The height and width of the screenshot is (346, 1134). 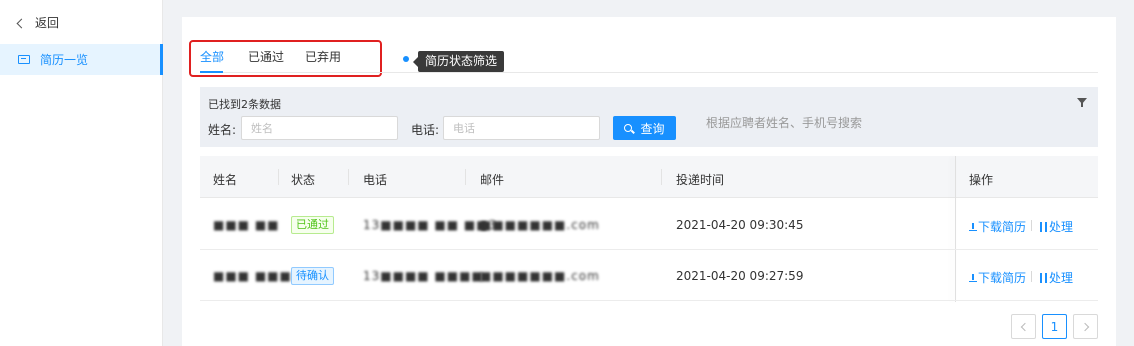 I want to click on col-status: 状态, so click(x=303, y=180).